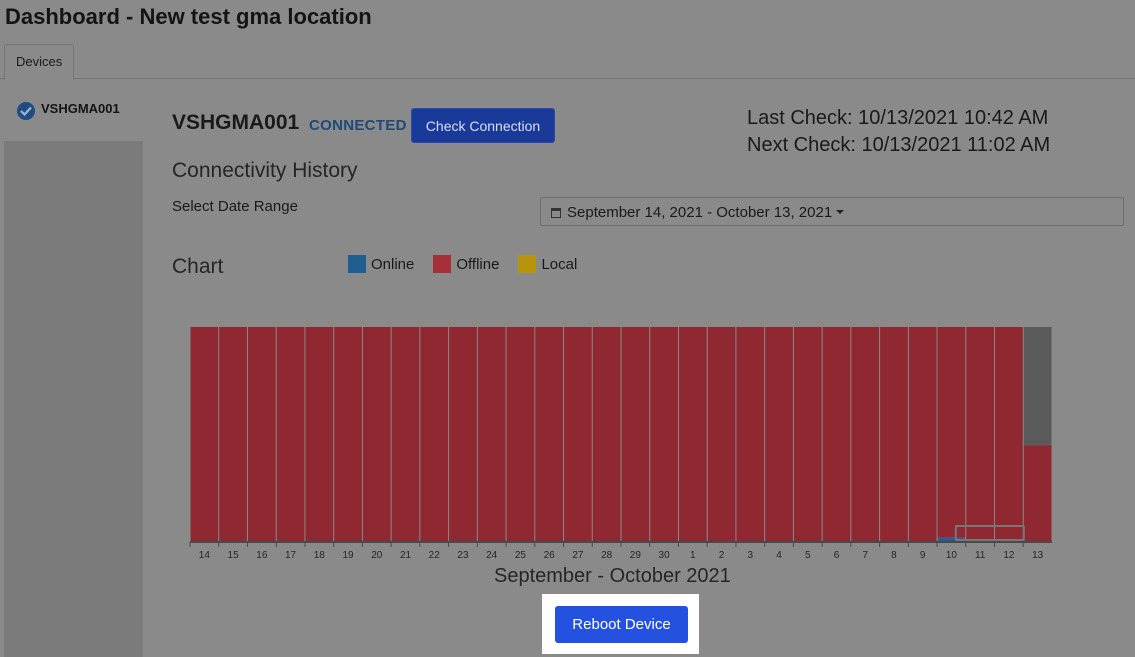 This screenshot has height=657, width=1135. I want to click on x-tick-label-20: 20, so click(377, 555).